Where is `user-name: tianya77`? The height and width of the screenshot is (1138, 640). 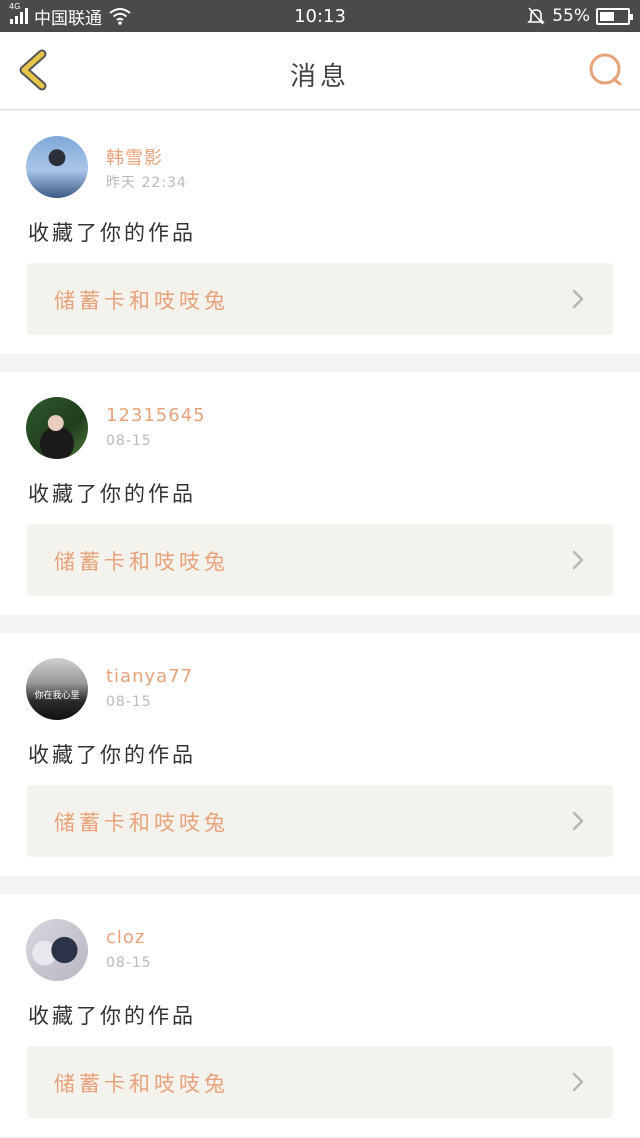
user-name: tianya77 is located at coordinates (149, 676).